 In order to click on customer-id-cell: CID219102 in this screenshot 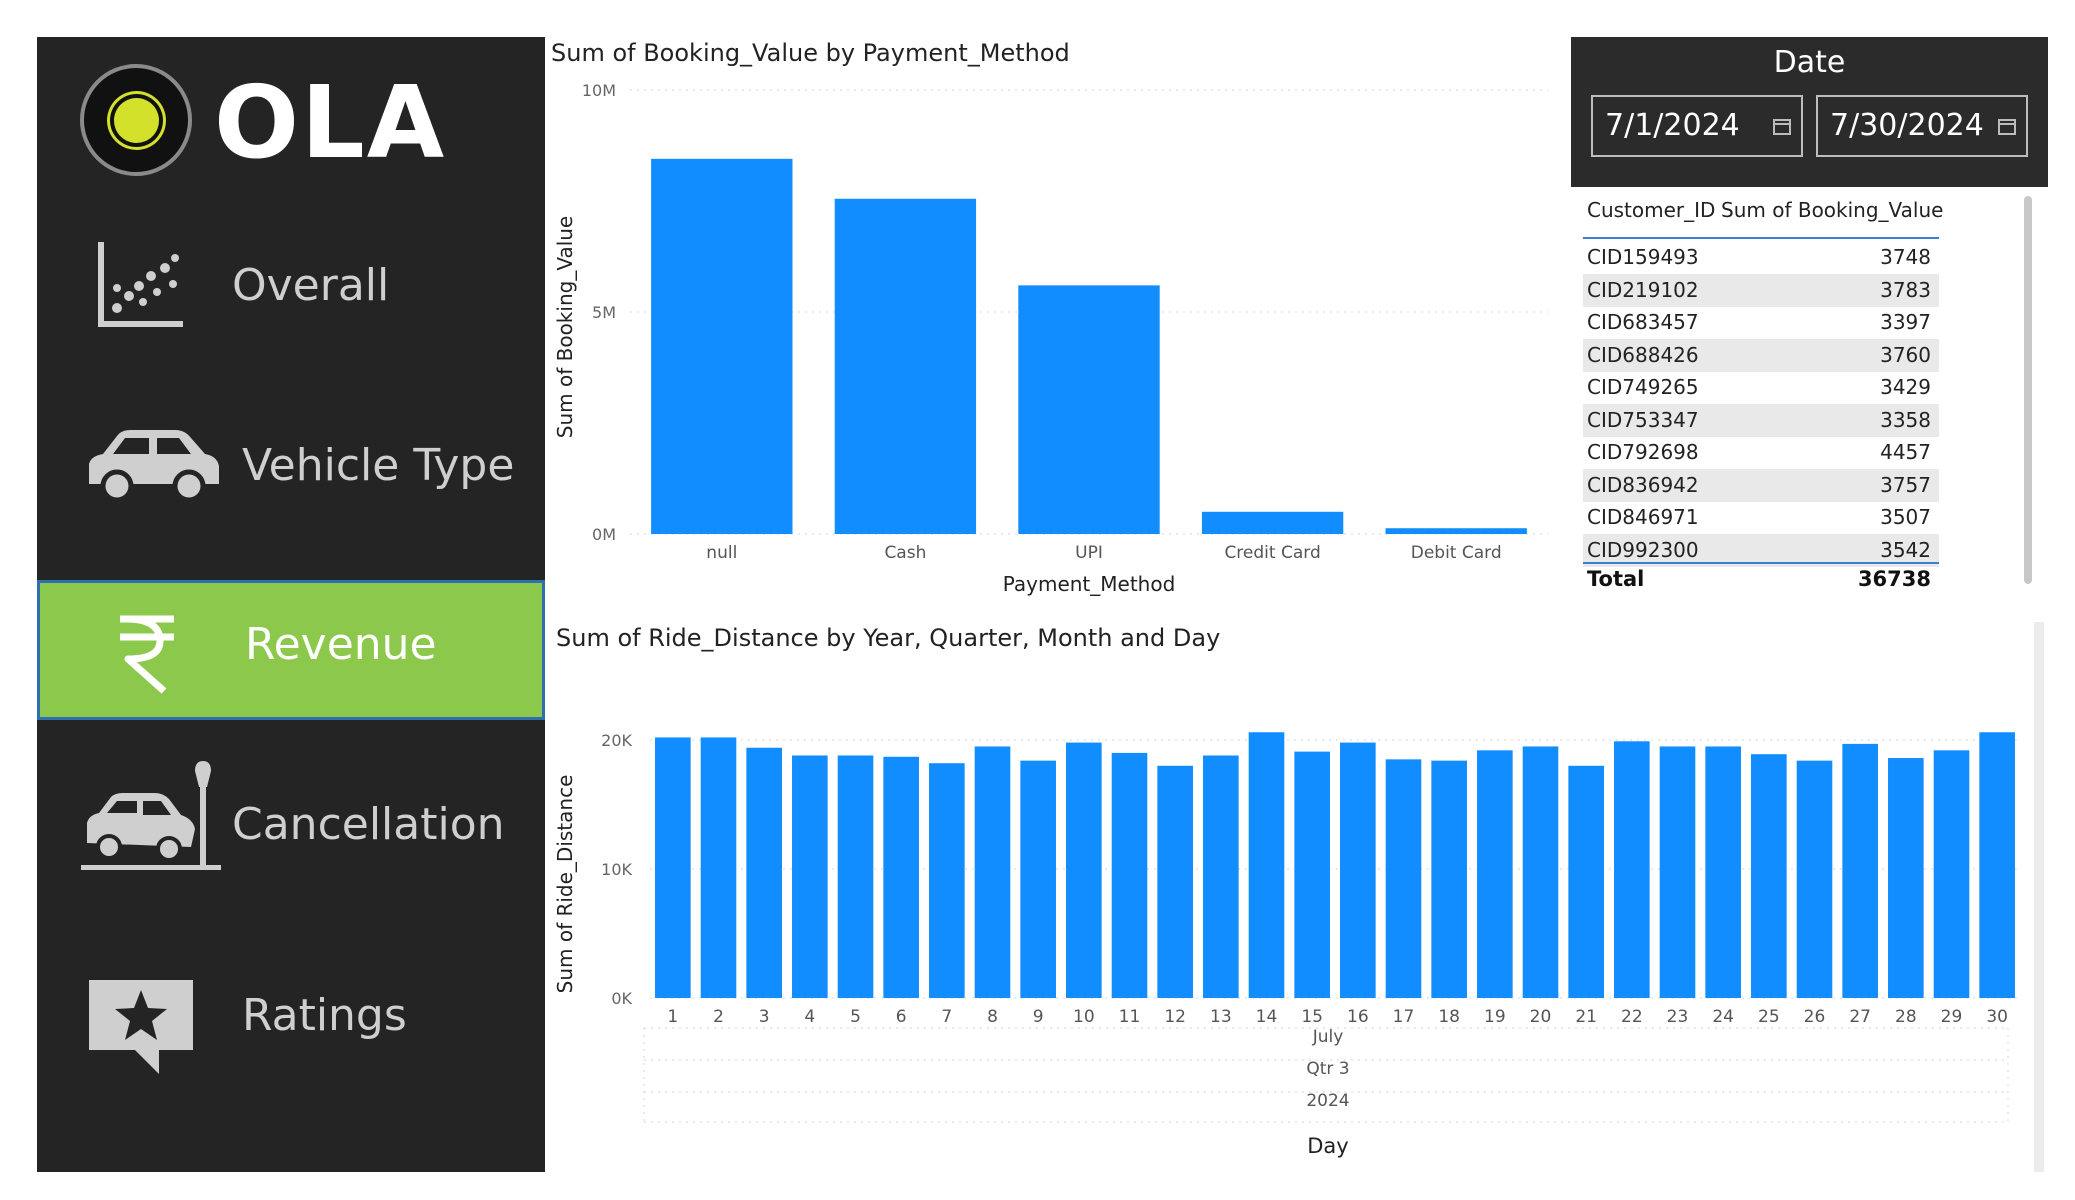, I will do `click(1643, 289)`.